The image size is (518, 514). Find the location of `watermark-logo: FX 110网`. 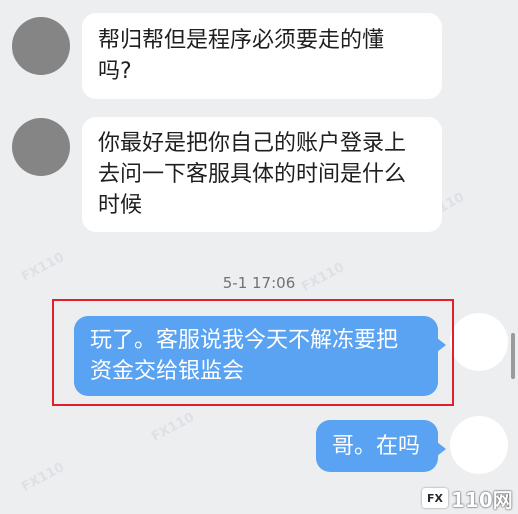

watermark-logo: FX 110网 is located at coordinates (467, 499).